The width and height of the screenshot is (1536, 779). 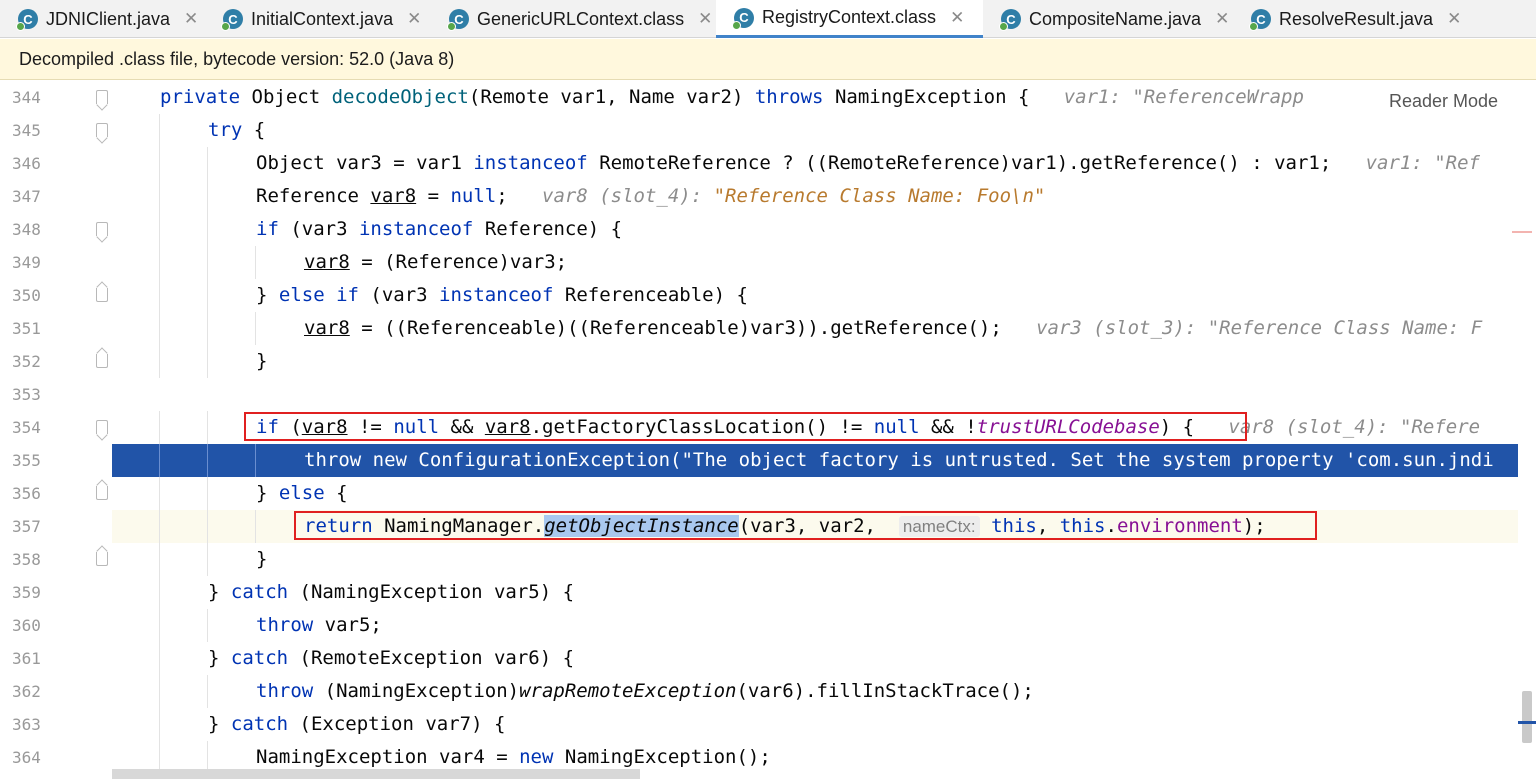 I want to click on gutter-line: 361, so click(x=56, y=658).